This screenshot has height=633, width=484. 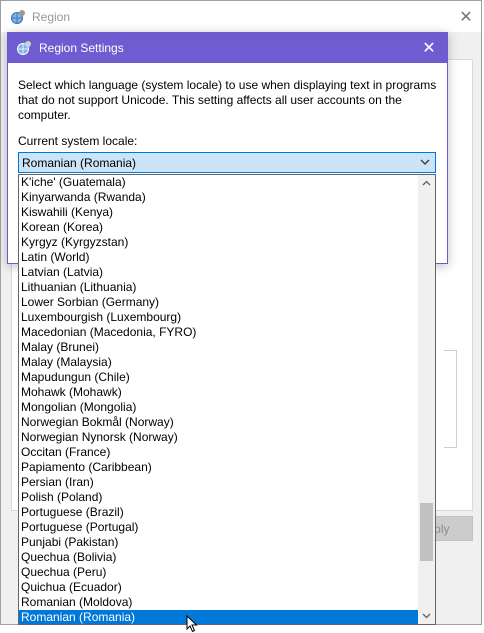 What do you see at coordinates (218, 332) in the screenshot?
I see `locale-list-item: Macedonian (Macedonia, FYRO)` at bounding box center [218, 332].